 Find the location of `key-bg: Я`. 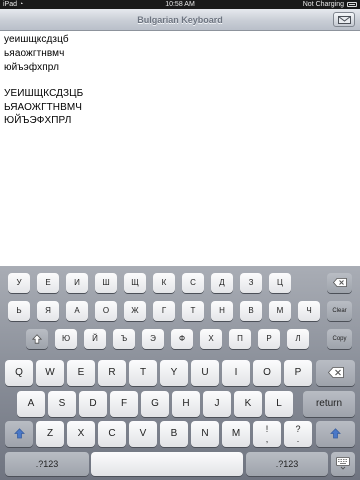

key-bg: Я is located at coordinates (48, 311).